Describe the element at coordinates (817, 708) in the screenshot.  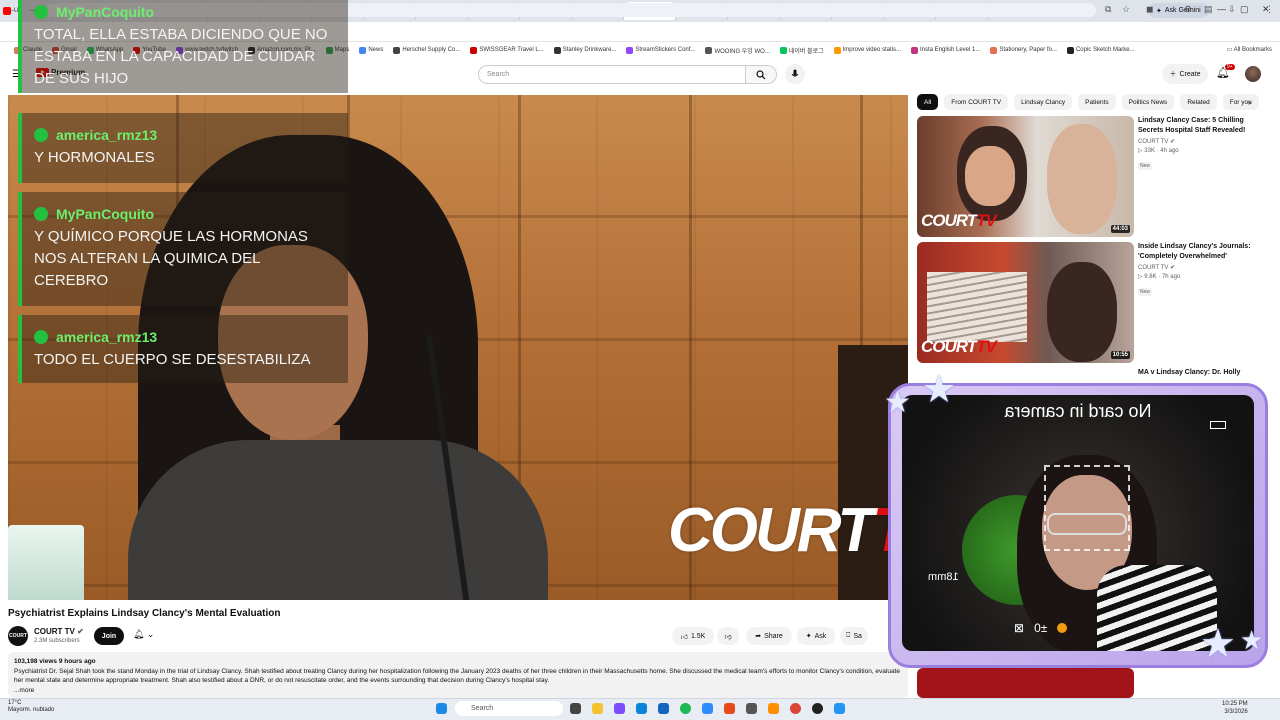
I see `obs-icon` at that location.